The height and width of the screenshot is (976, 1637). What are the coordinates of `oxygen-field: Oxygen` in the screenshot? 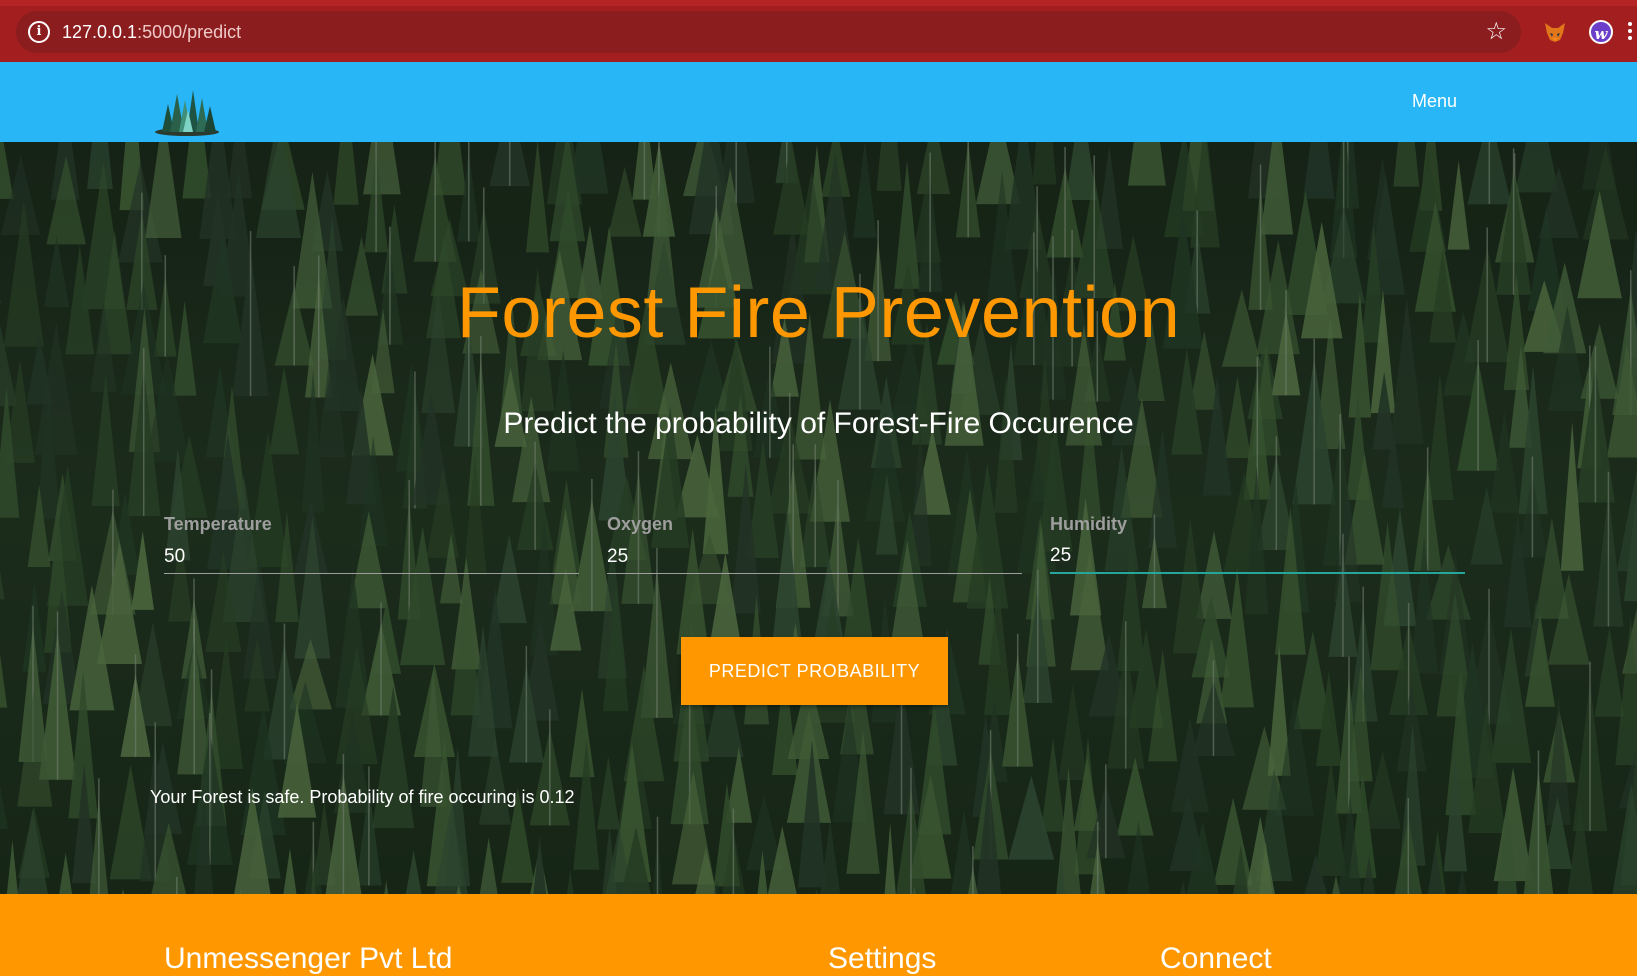 It's located at (814, 545).